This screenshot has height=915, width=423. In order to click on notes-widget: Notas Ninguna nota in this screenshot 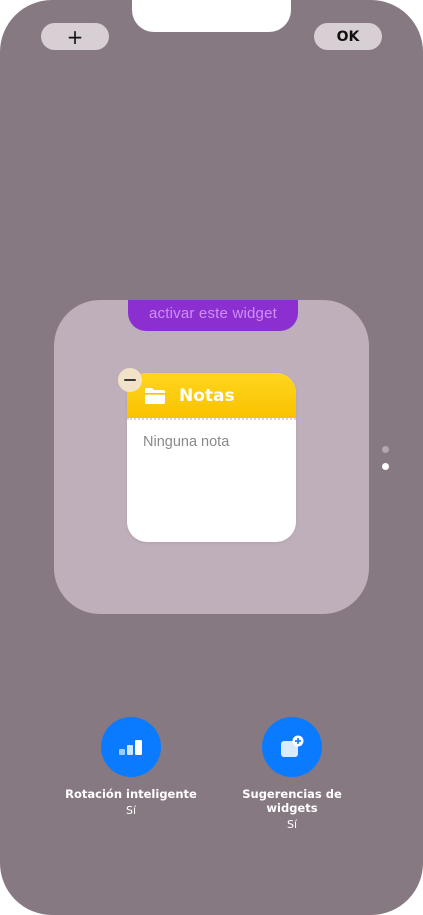, I will do `click(211, 457)`.